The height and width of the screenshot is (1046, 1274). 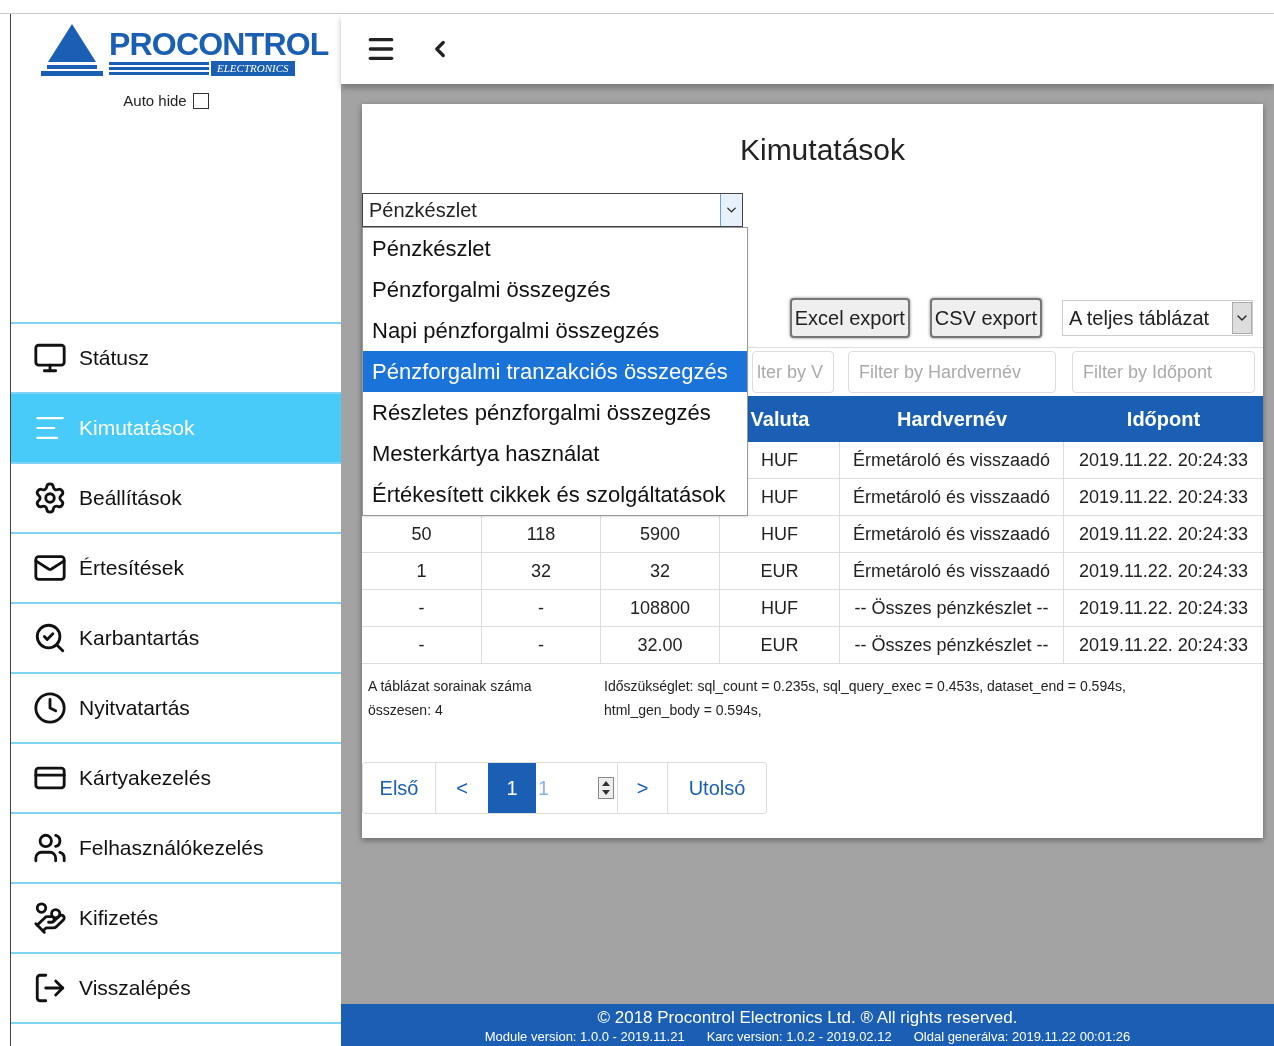 I want to click on scope-select: A teljes táblázat, so click(x=1157, y=318).